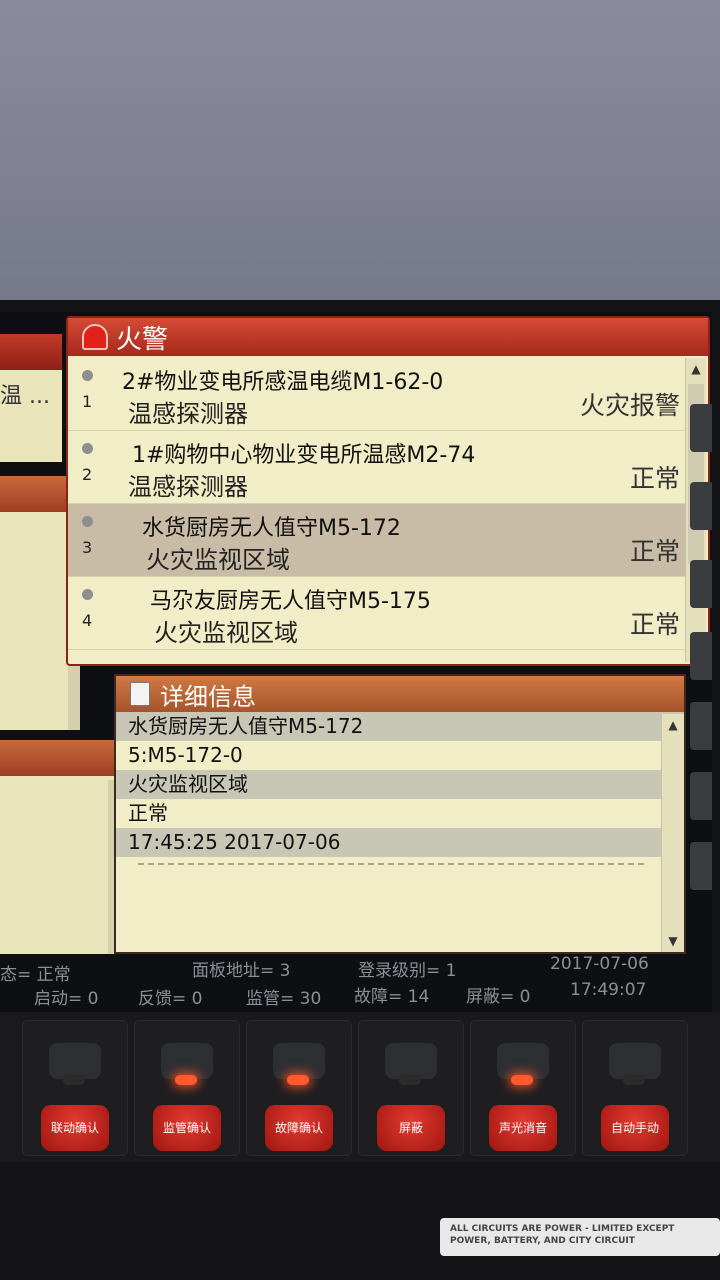  Describe the element at coordinates (66, 999) in the screenshot. I see `status-start-count: 启动= 0` at that location.